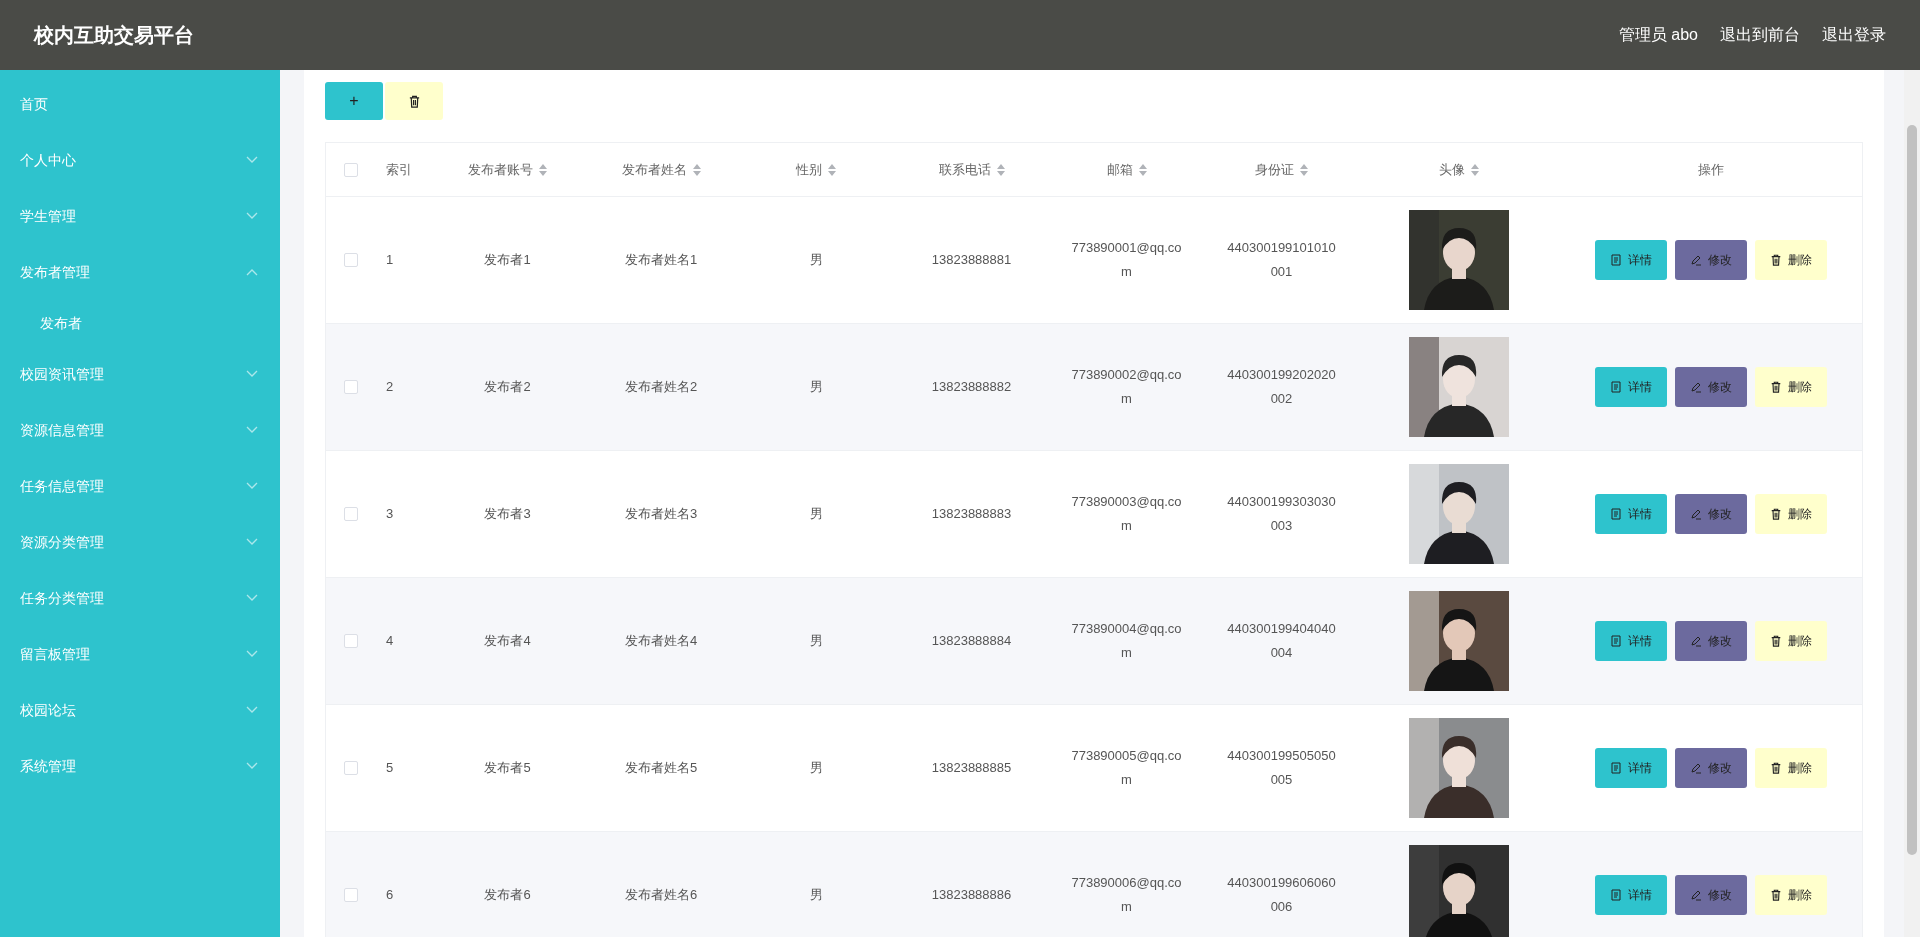 Image resolution: width=1920 pixels, height=937 pixels. Describe the element at coordinates (971, 514) in the screenshot. I see `phone-cell-text: 13823888883` at that location.